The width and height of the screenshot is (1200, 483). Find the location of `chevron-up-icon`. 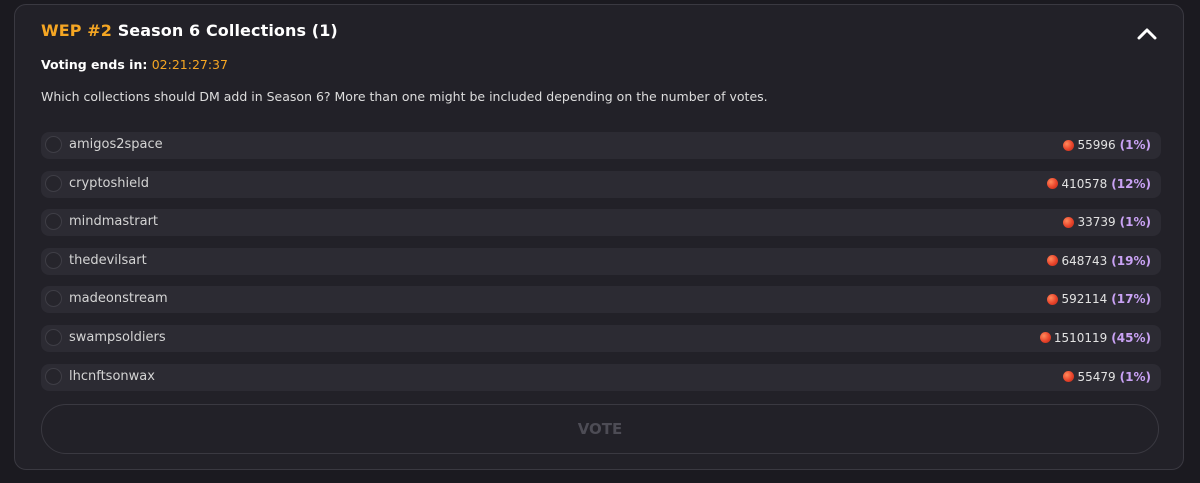

chevron-up-icon is located at coordinates (1147, 34).